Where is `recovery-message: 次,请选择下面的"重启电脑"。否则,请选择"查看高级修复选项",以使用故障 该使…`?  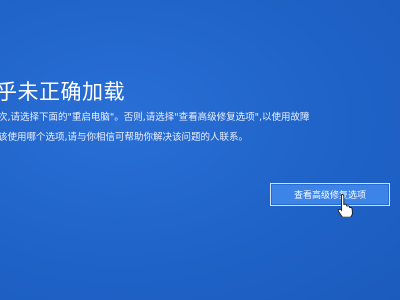
recovery-message: 次,请选择下面的"重启电脑"。否则,请选择"查看高级修复选项",以使用故障 该使… is located at coordinates (200, 128).